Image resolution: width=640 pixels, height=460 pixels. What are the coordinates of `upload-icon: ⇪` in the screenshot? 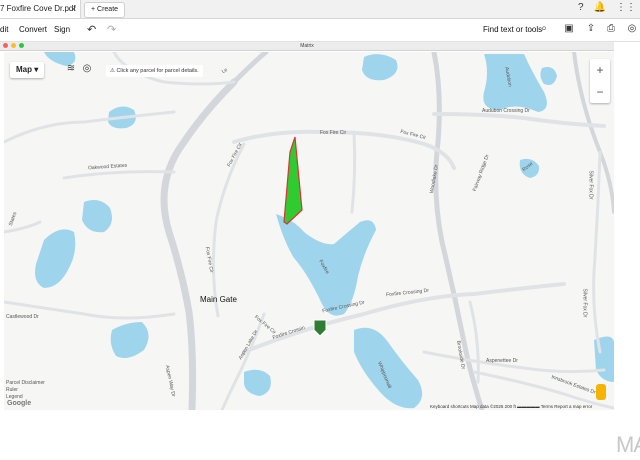 It's located at (591, 29).